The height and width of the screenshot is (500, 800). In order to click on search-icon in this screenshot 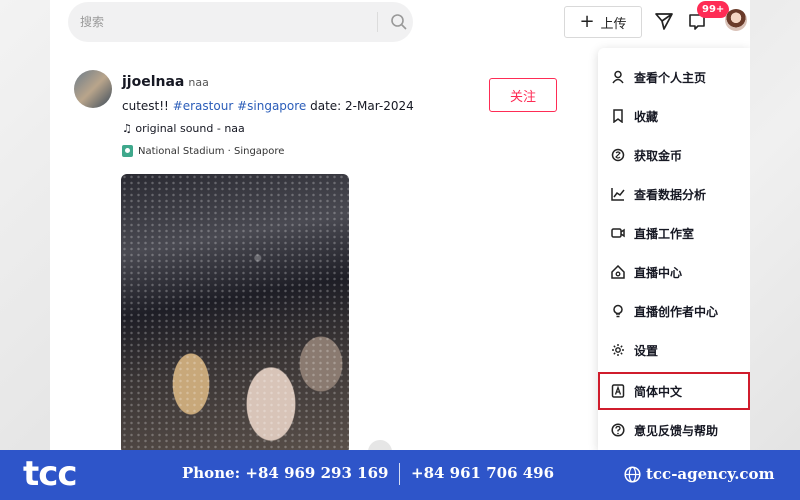, I will do `click(399, 22)`.